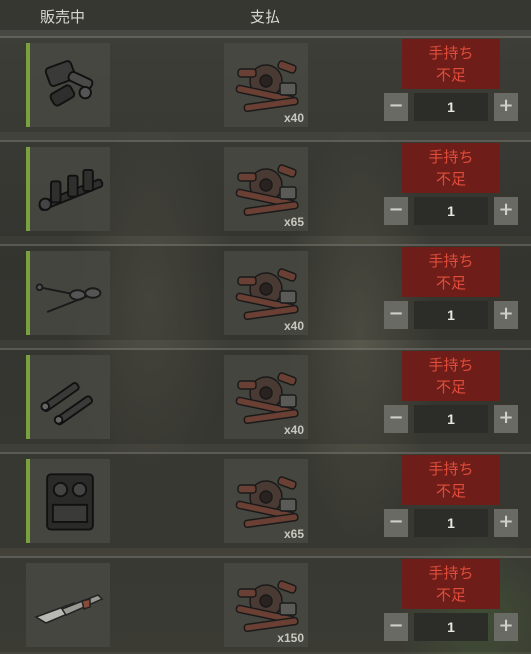 The width and height of the screenshot is (531, 654). Describe the element at coordinates (69, 609) in the screenshot. I see `carburetor-blade-icon` at that location.